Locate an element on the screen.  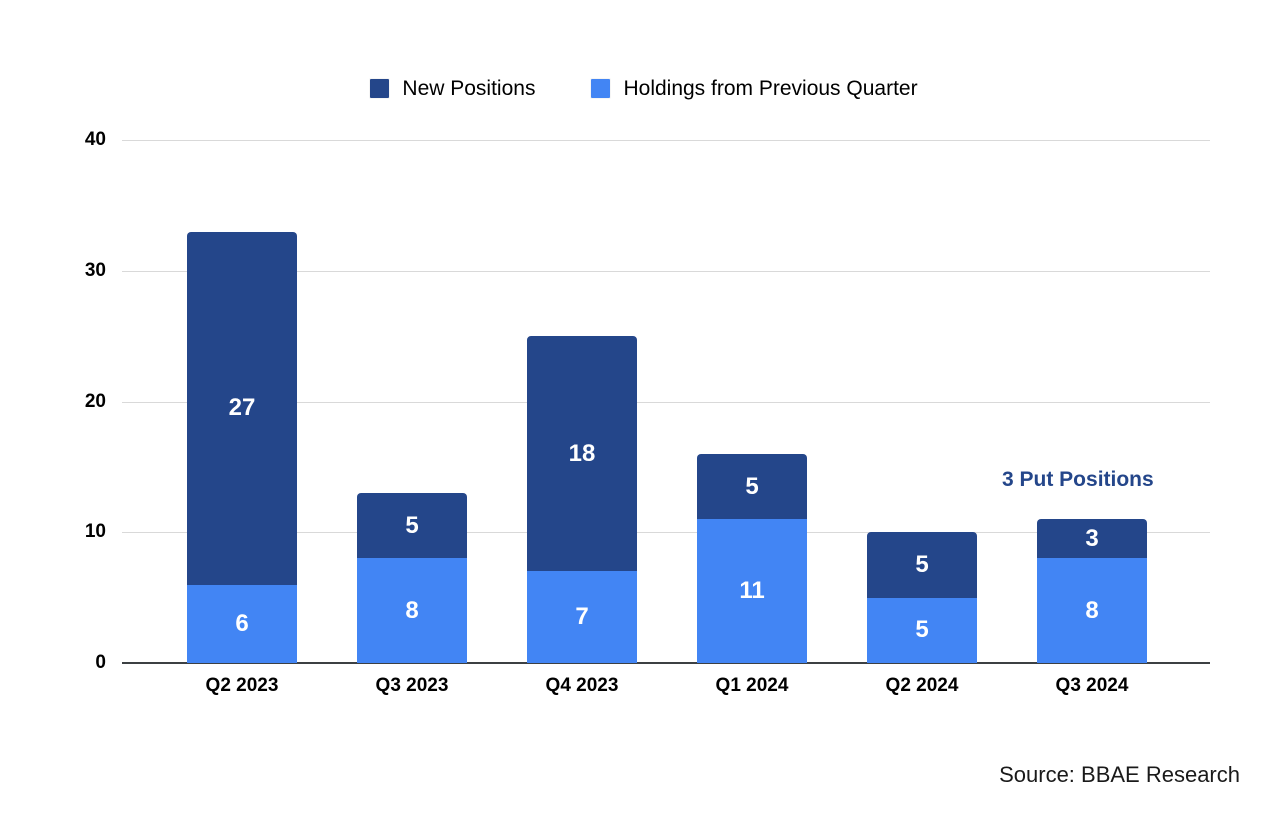
bar-group: 55 is located at coordinates (922, 597).